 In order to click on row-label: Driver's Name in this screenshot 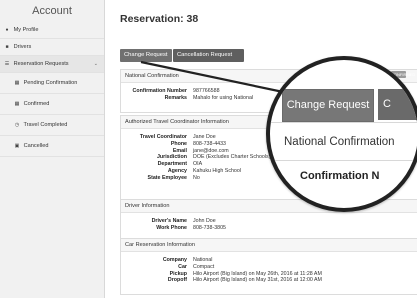, I will do `click(169, 221)`.